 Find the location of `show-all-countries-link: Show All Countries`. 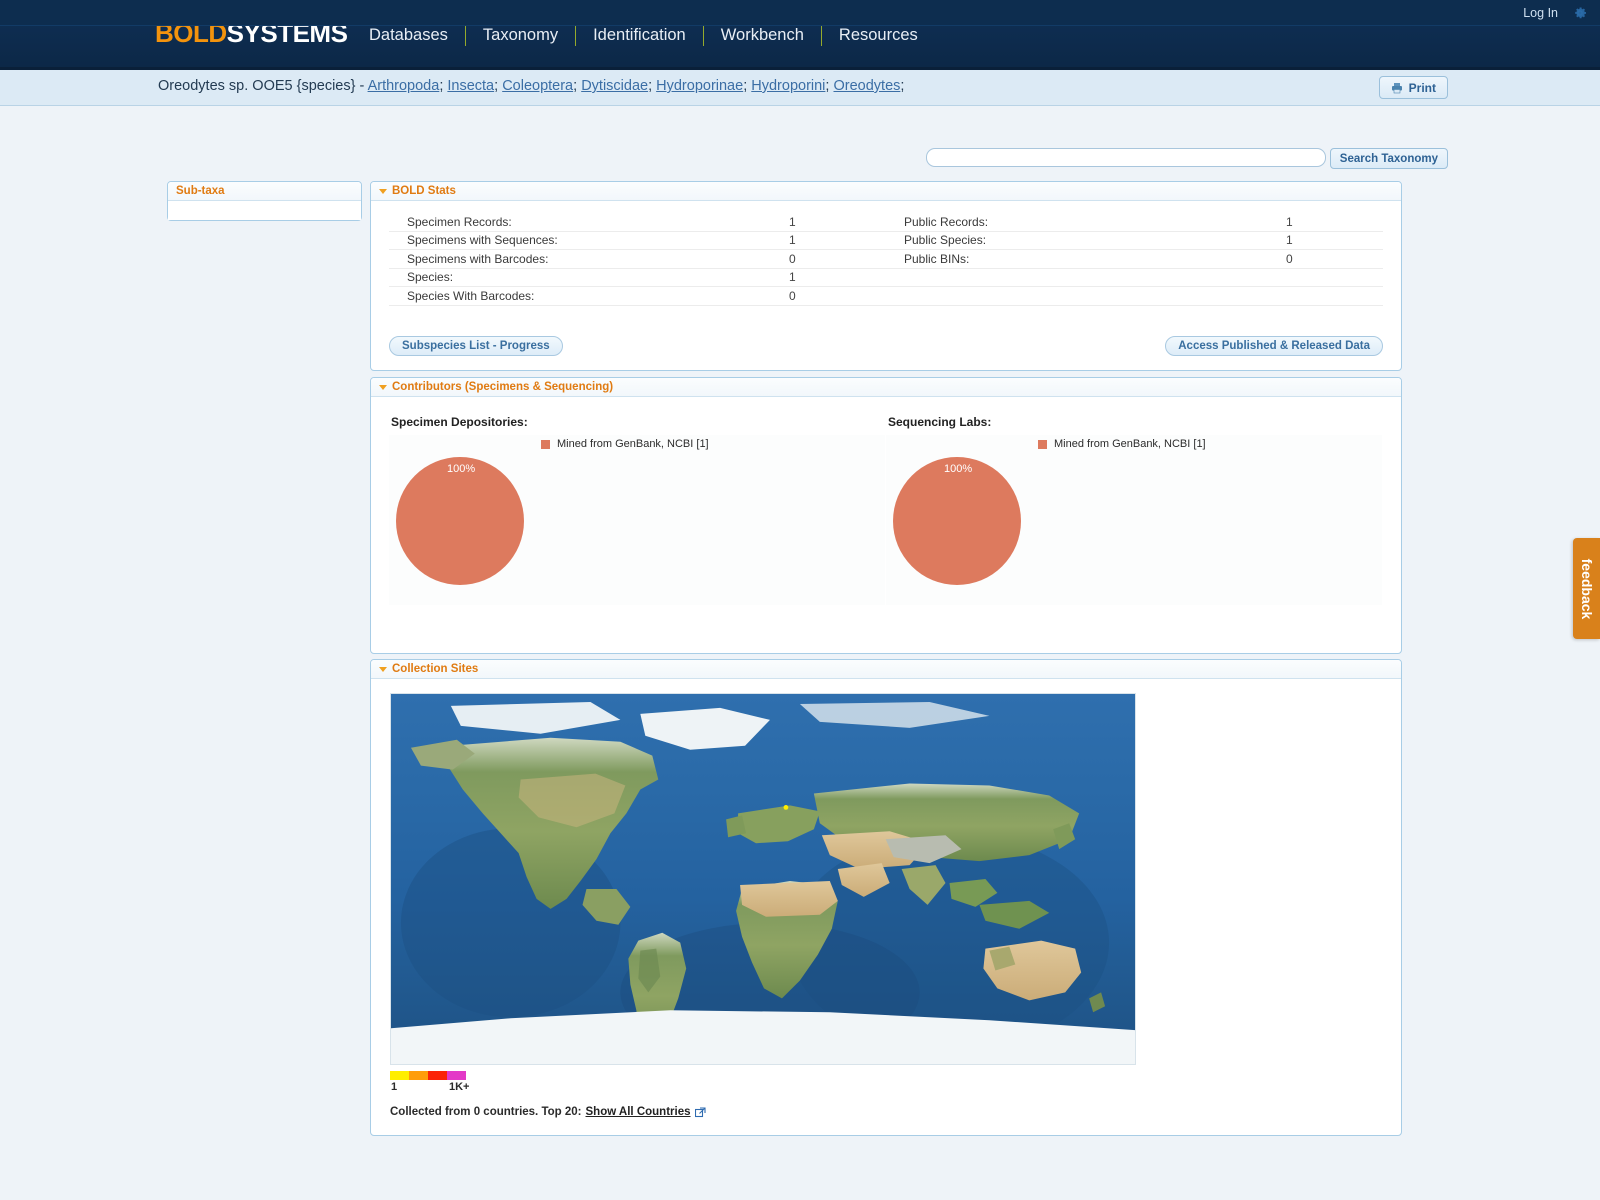

show-all-countries-link: Show All Countries is located at coordinates (638, 1112).